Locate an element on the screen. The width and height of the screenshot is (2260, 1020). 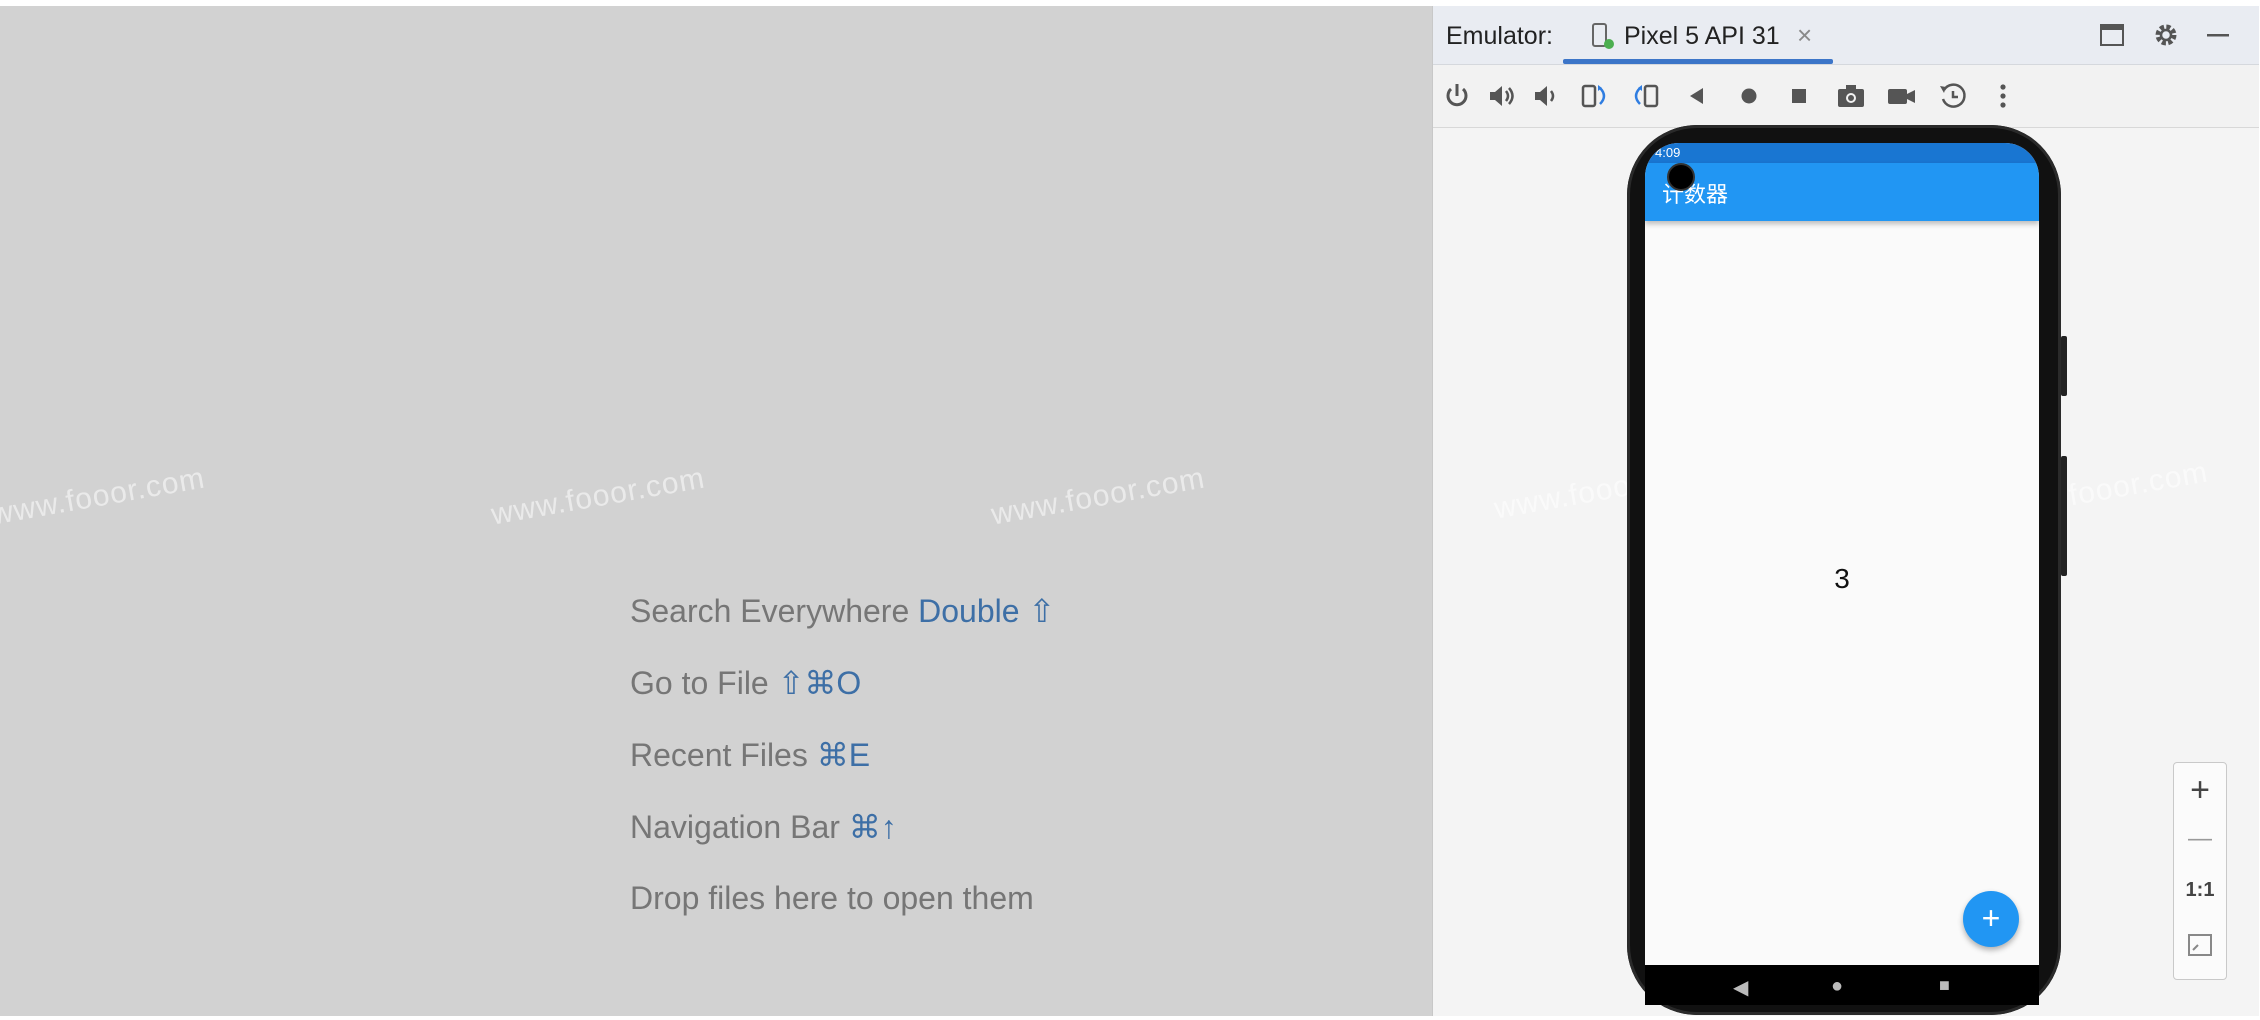
counter-value: 3 is located at coordinates (1842, 578).